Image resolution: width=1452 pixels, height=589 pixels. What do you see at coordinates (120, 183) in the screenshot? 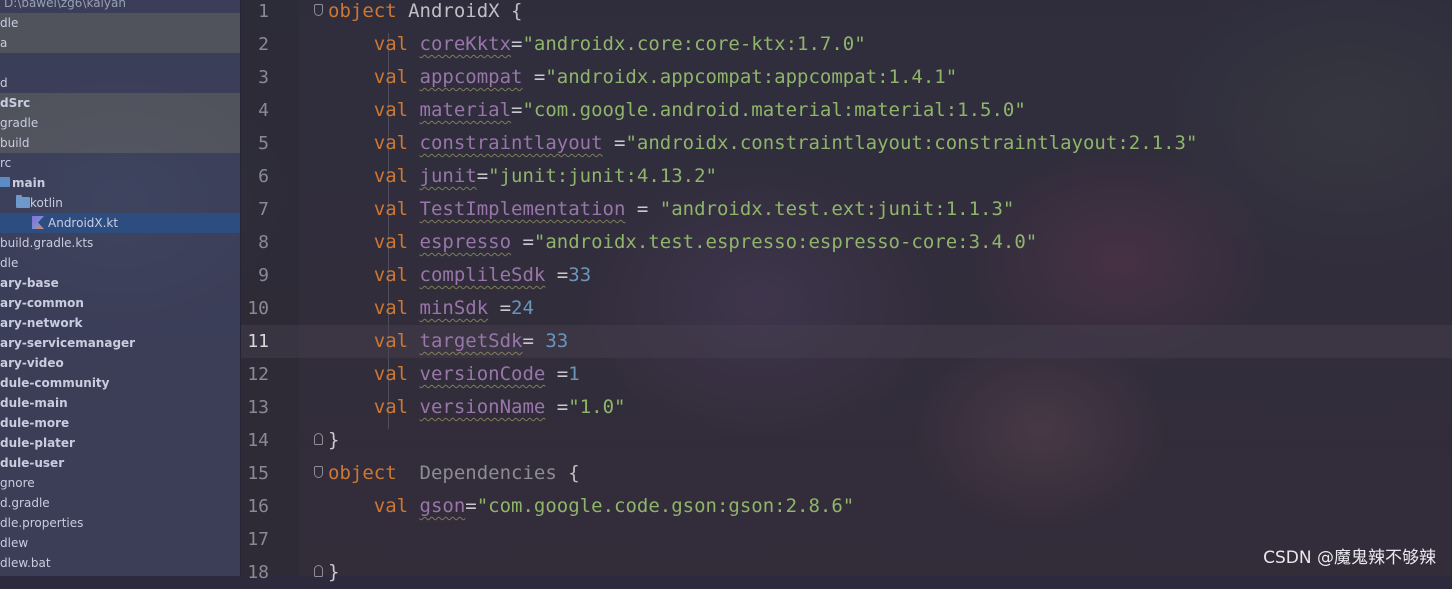
I see `tree-item: main` at bounding box center [120, 183].